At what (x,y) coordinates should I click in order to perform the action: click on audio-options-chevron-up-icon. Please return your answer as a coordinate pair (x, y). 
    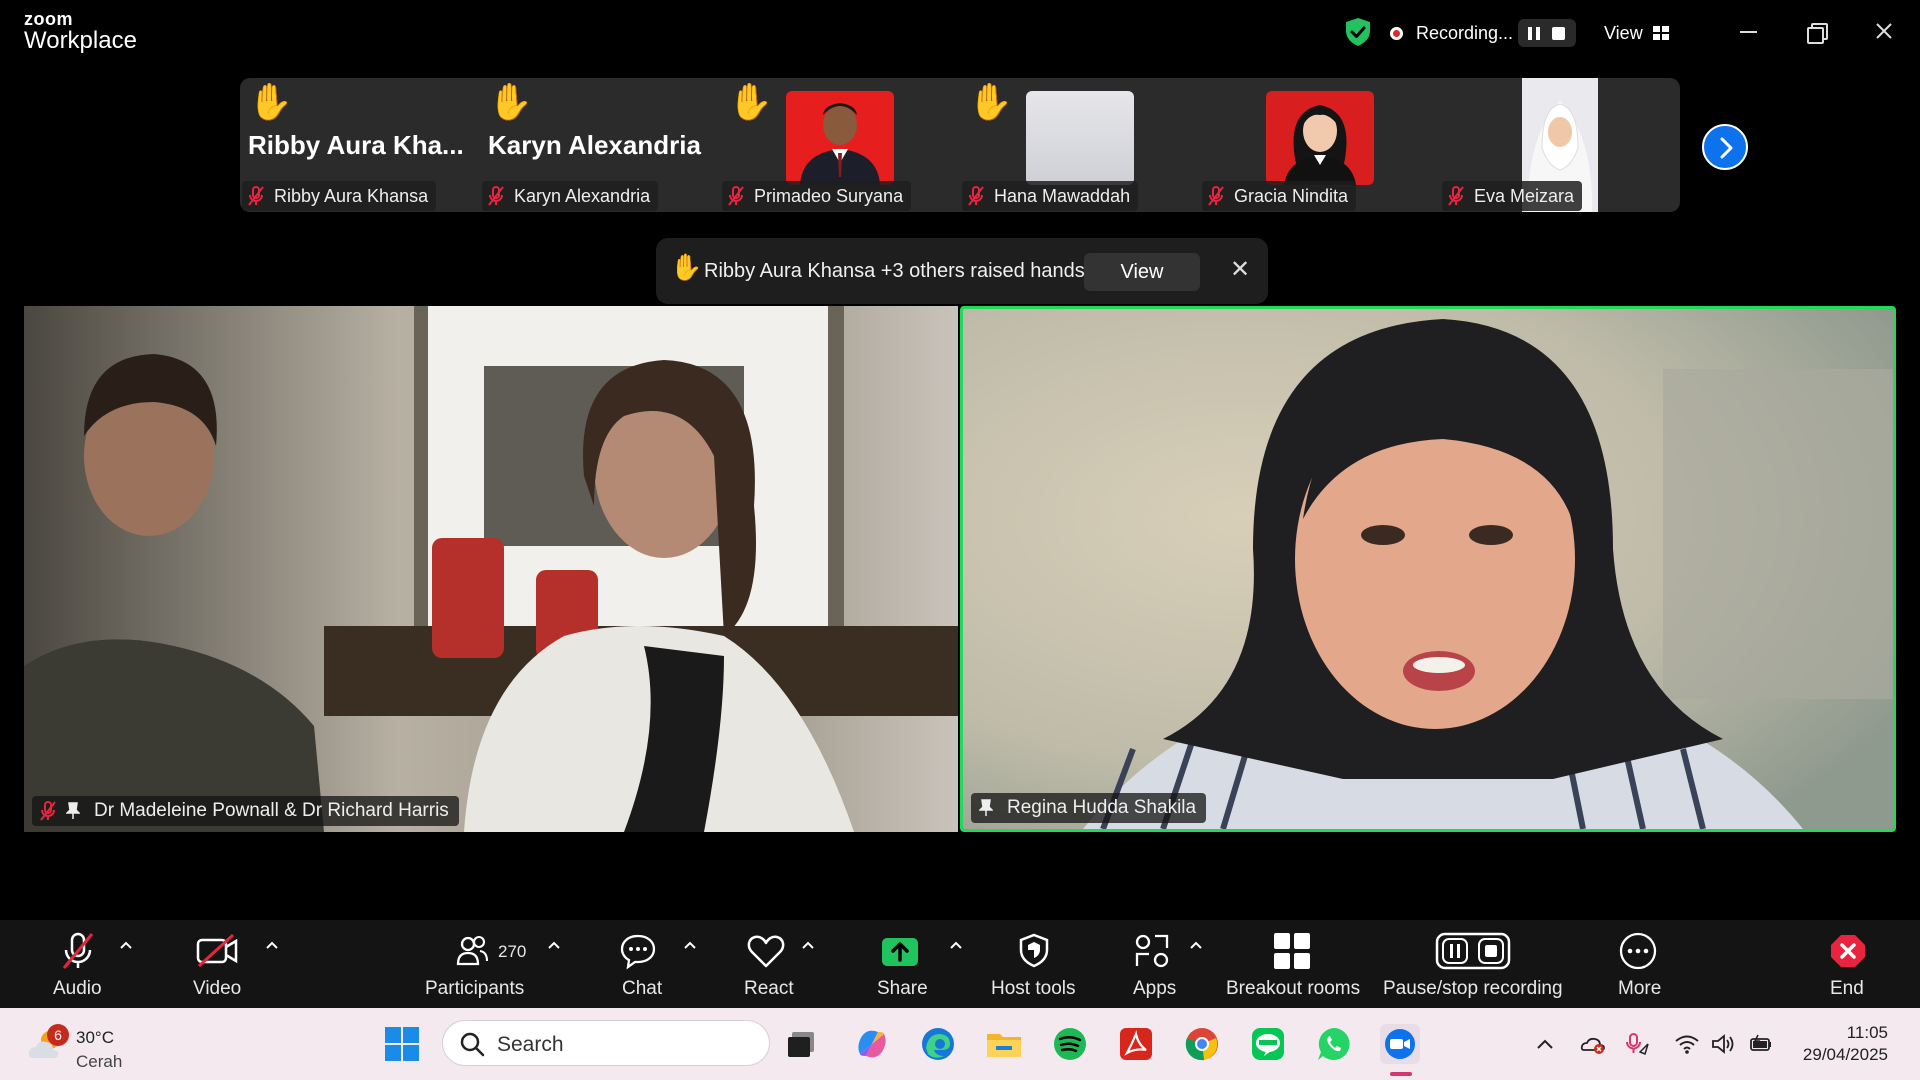
    Looking at the image, I should click on (126, 945).